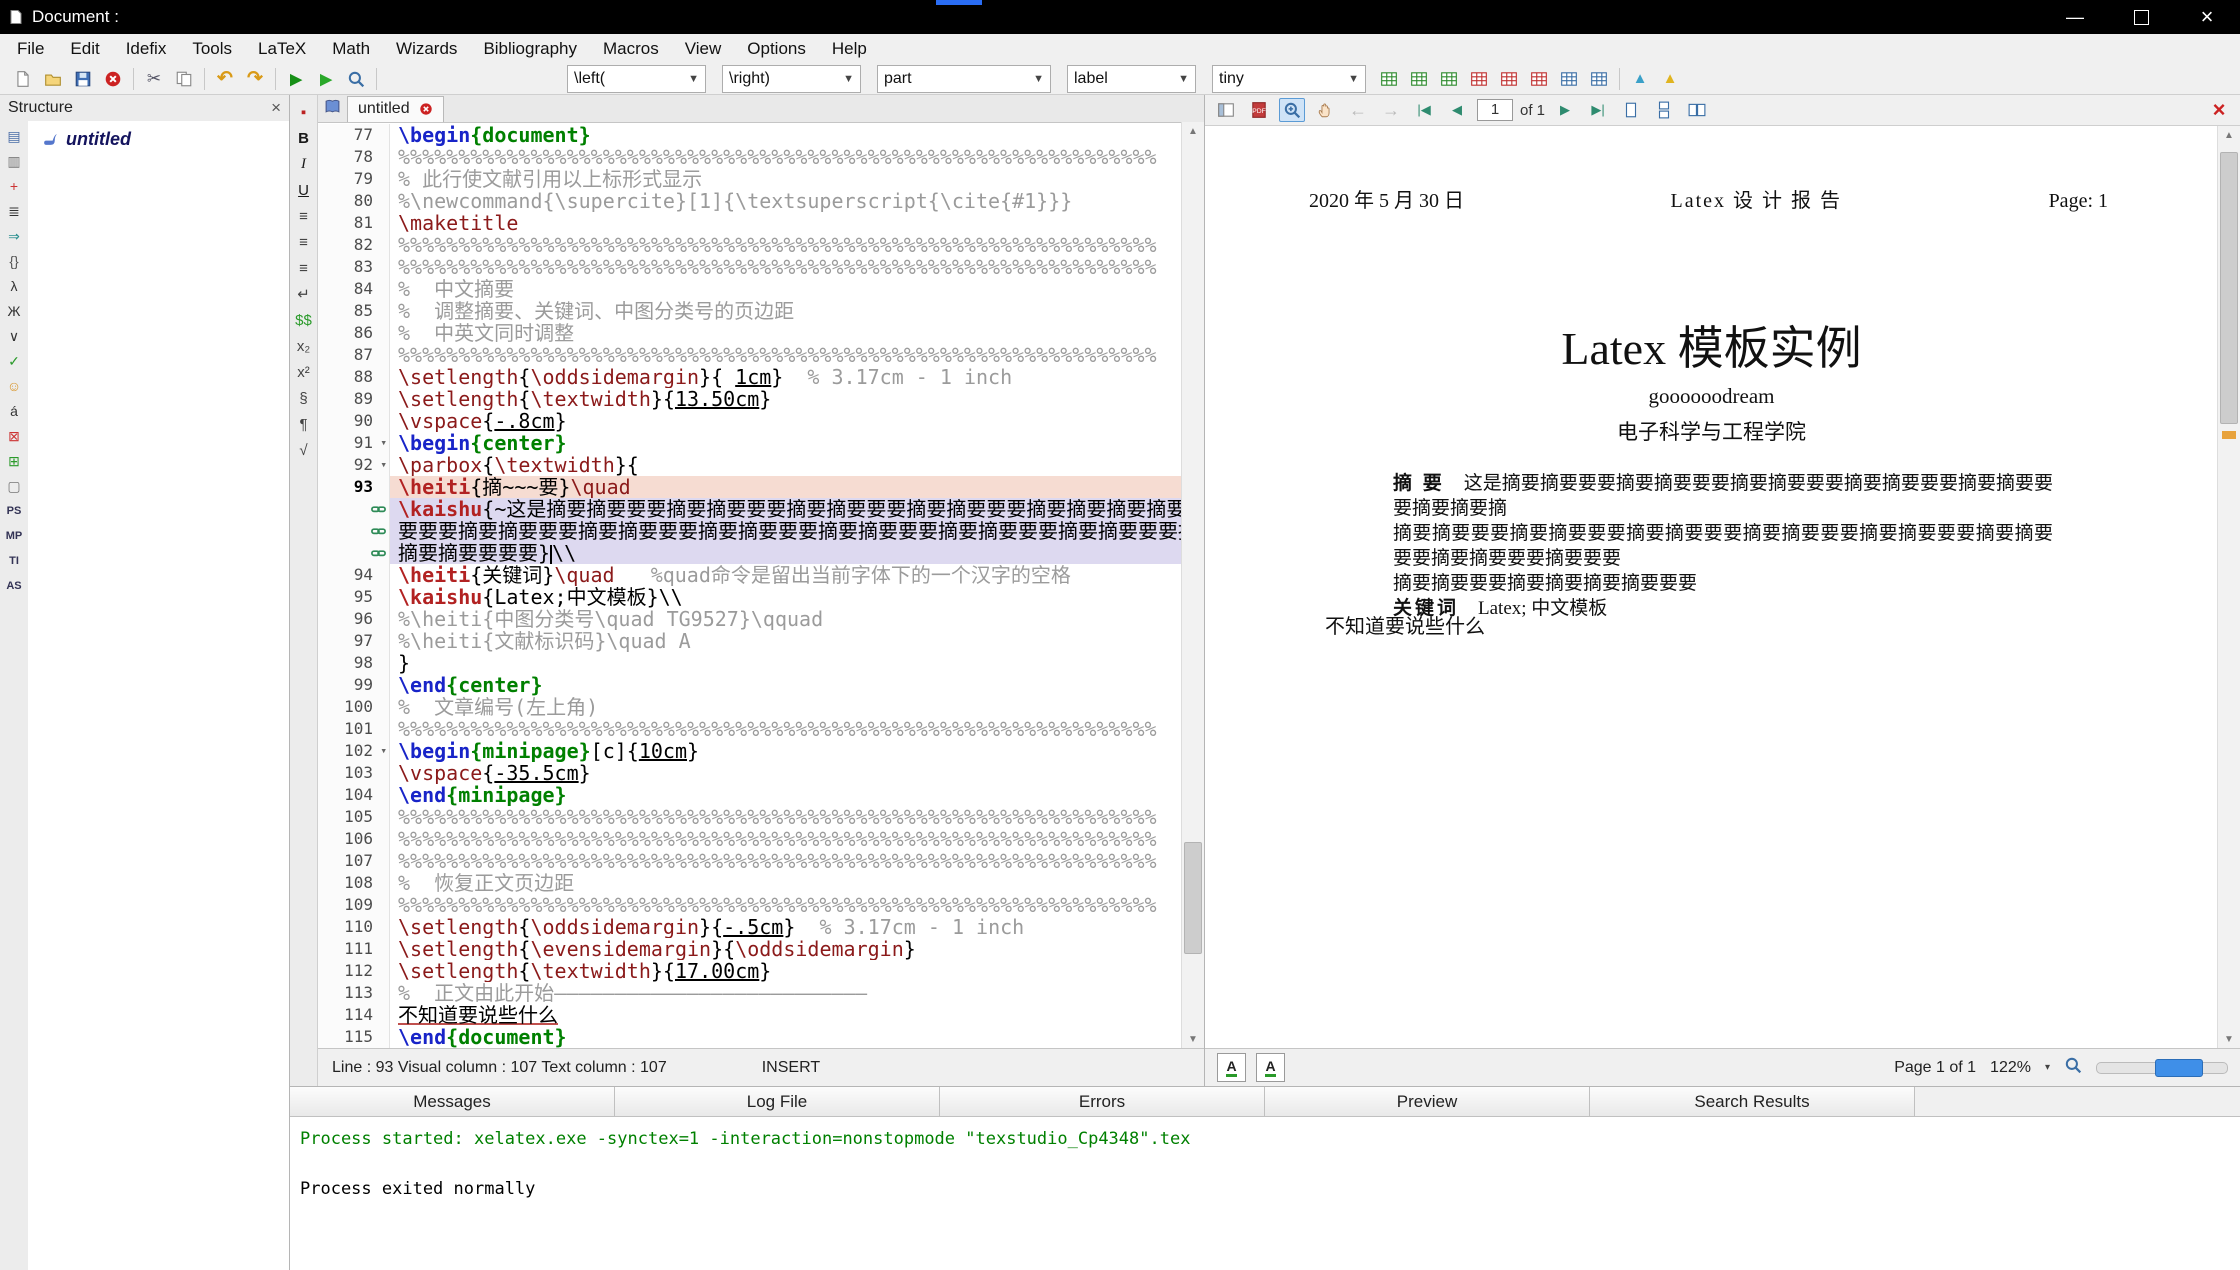  What do you see at coordinates (750, 707) in the screenshot?
I see `code-line: 100 % 文章编号(左上角)` at bounding box center [750, 707].